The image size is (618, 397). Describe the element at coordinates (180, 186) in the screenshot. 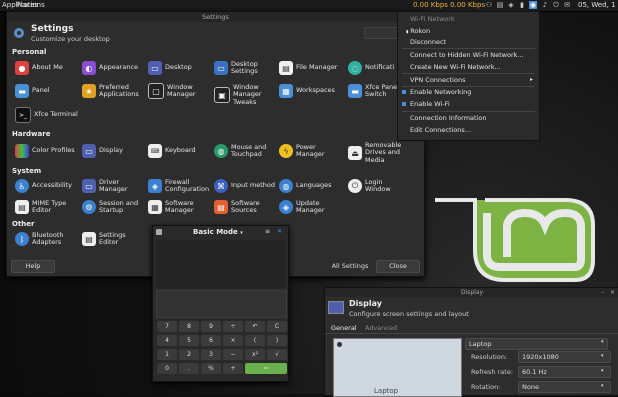

I see `firewall-item: ◈ Firewall Configuration` at that location.